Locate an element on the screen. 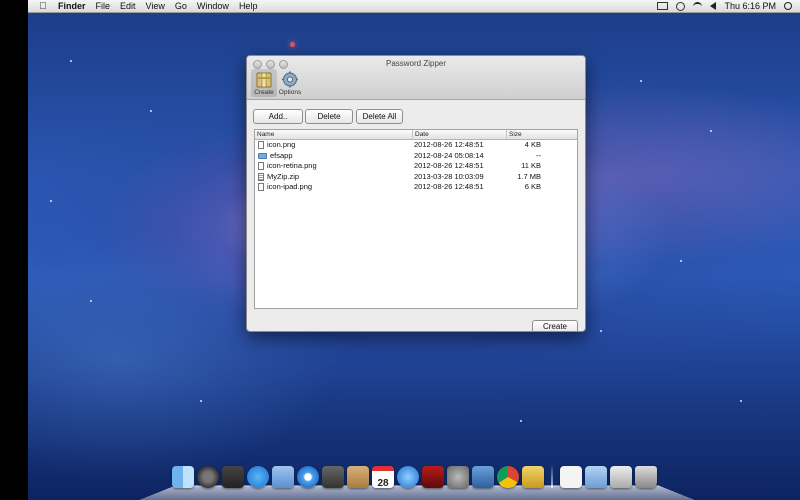 The width and height of the screenshot is (800, 500). time-machine-icon is located at coordinates (681, 6).